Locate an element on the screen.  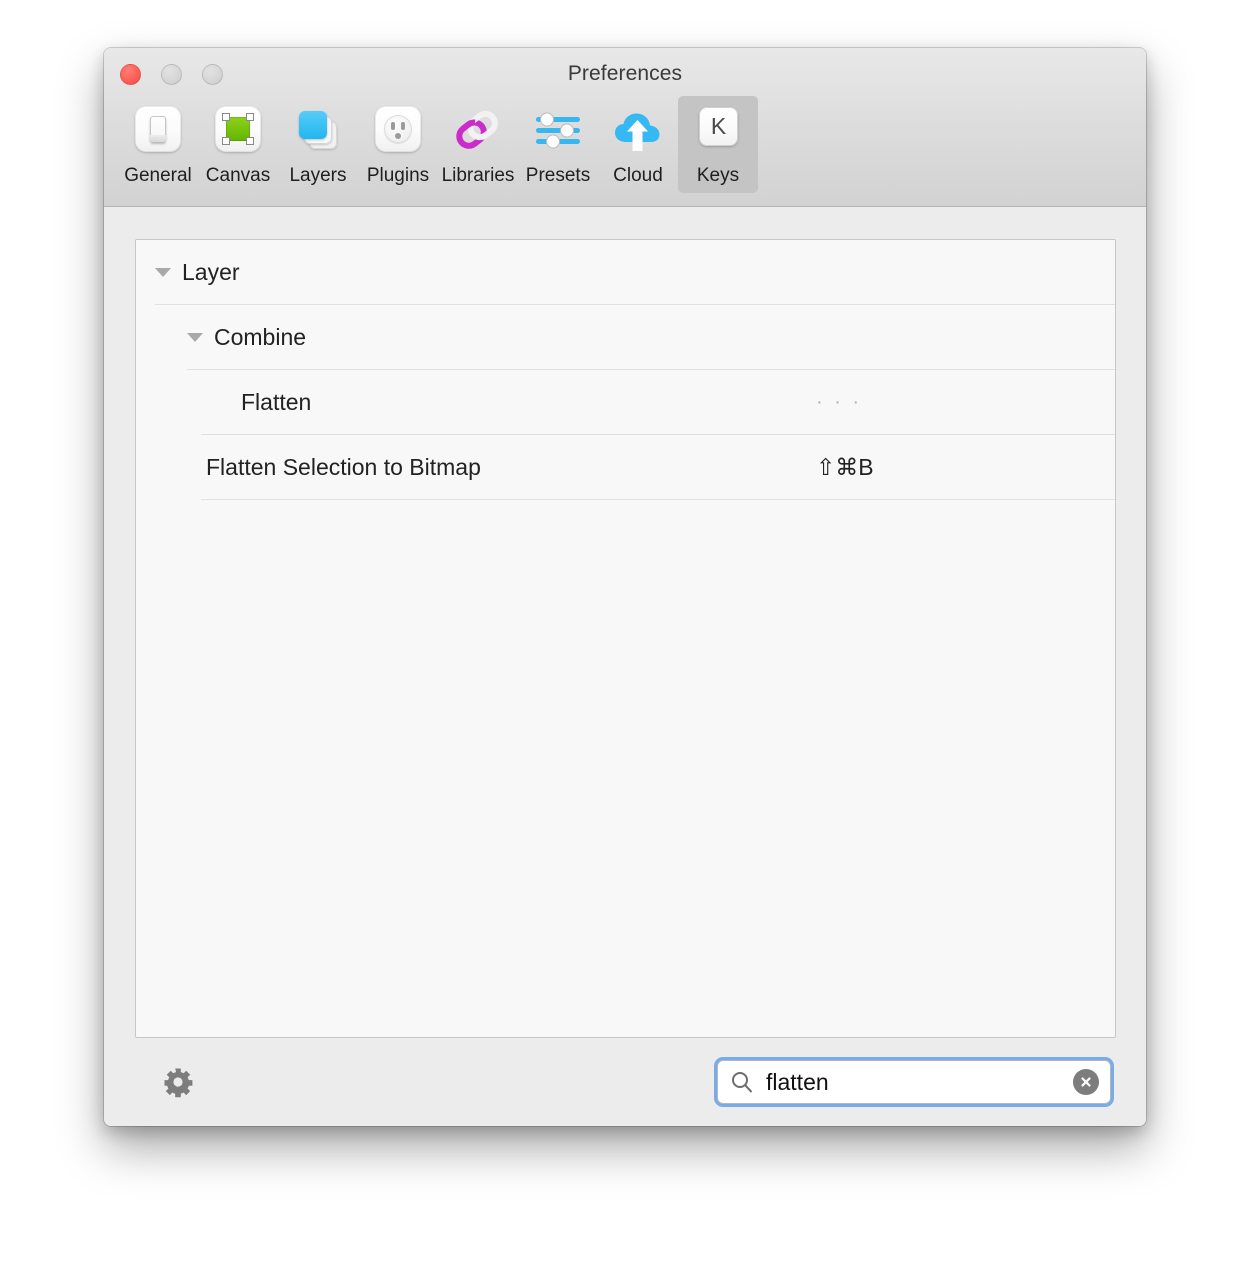
keyboard-key-glyph: K is located at coordinates (718, 126).